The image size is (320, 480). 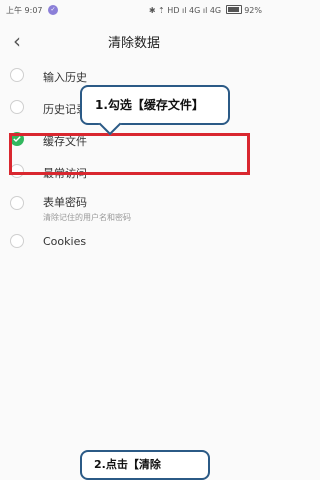 I want to click on status-bar: 上午 9:07 ✓ ✱ ⇡ HD ıl 4G ıl 4G 92%, so click(x=134, y=11).